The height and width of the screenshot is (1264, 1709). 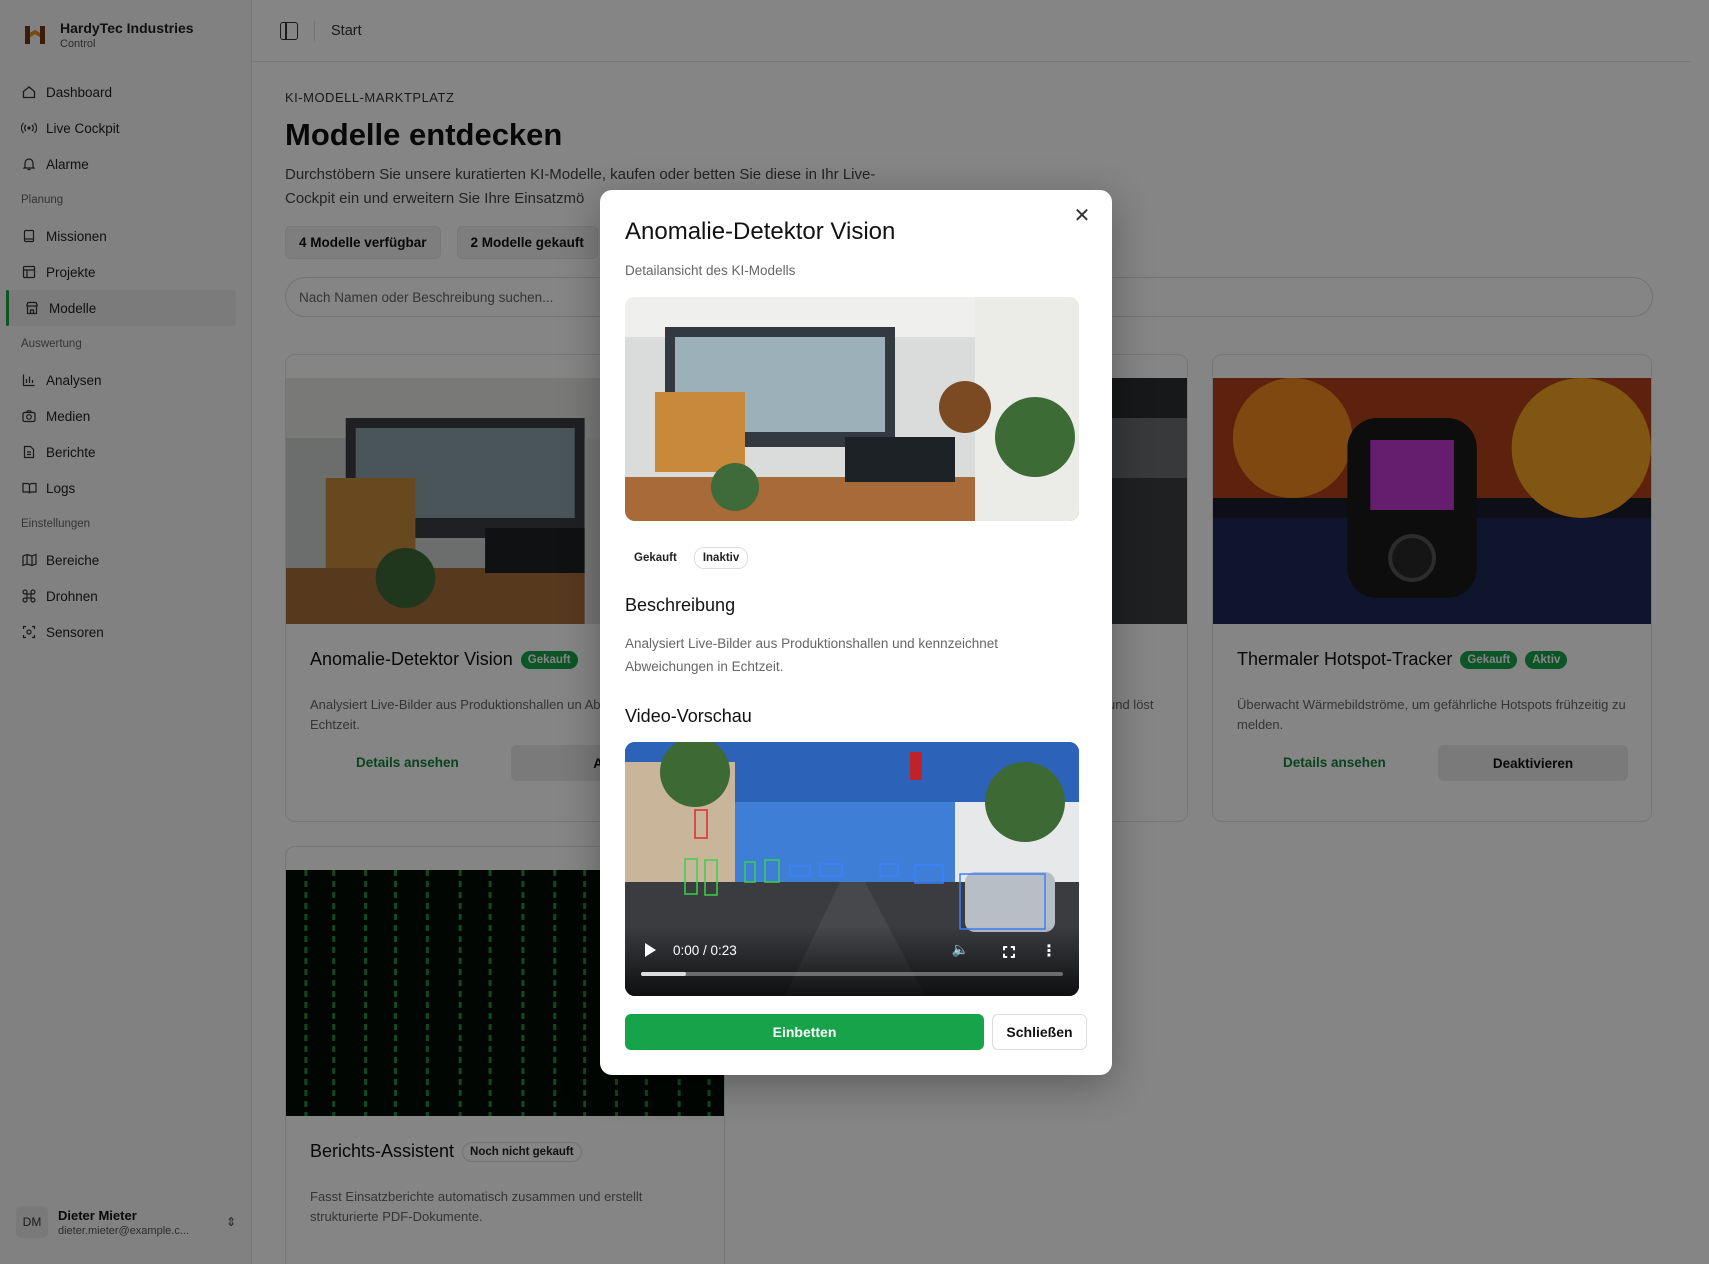 I want to click on video-heading: Video-Vorschau, so click(x=688, y=716).